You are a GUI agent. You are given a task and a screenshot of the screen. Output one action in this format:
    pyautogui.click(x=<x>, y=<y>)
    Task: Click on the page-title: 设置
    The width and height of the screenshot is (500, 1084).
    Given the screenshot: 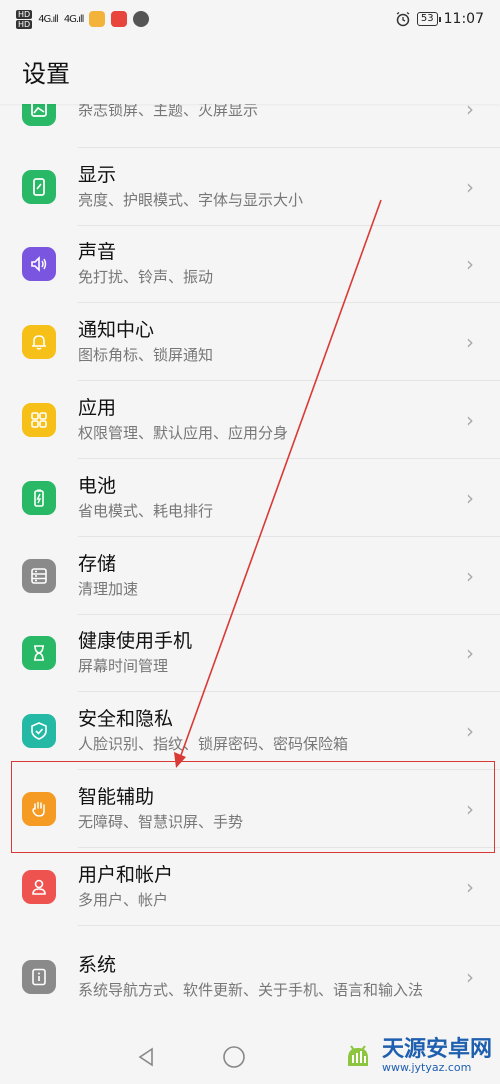 What is the action you would take?
    pyautogui.click(x=250, y=71)
    